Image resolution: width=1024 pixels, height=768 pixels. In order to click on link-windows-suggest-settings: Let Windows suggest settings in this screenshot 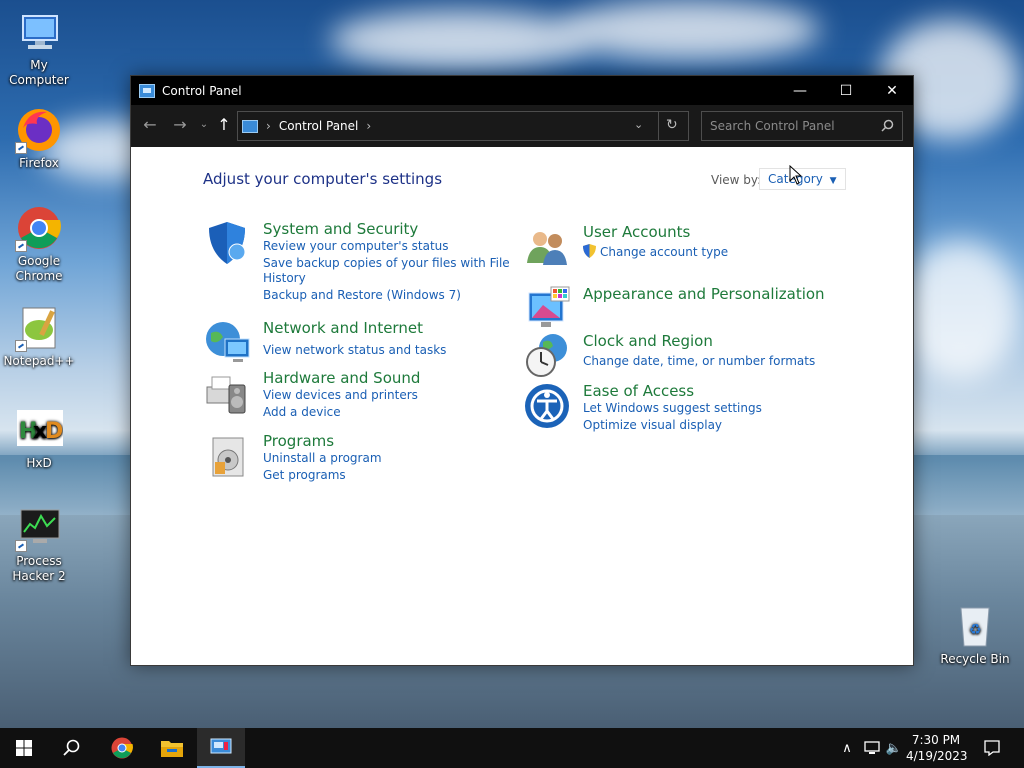, I will do `click(672, 408)`.